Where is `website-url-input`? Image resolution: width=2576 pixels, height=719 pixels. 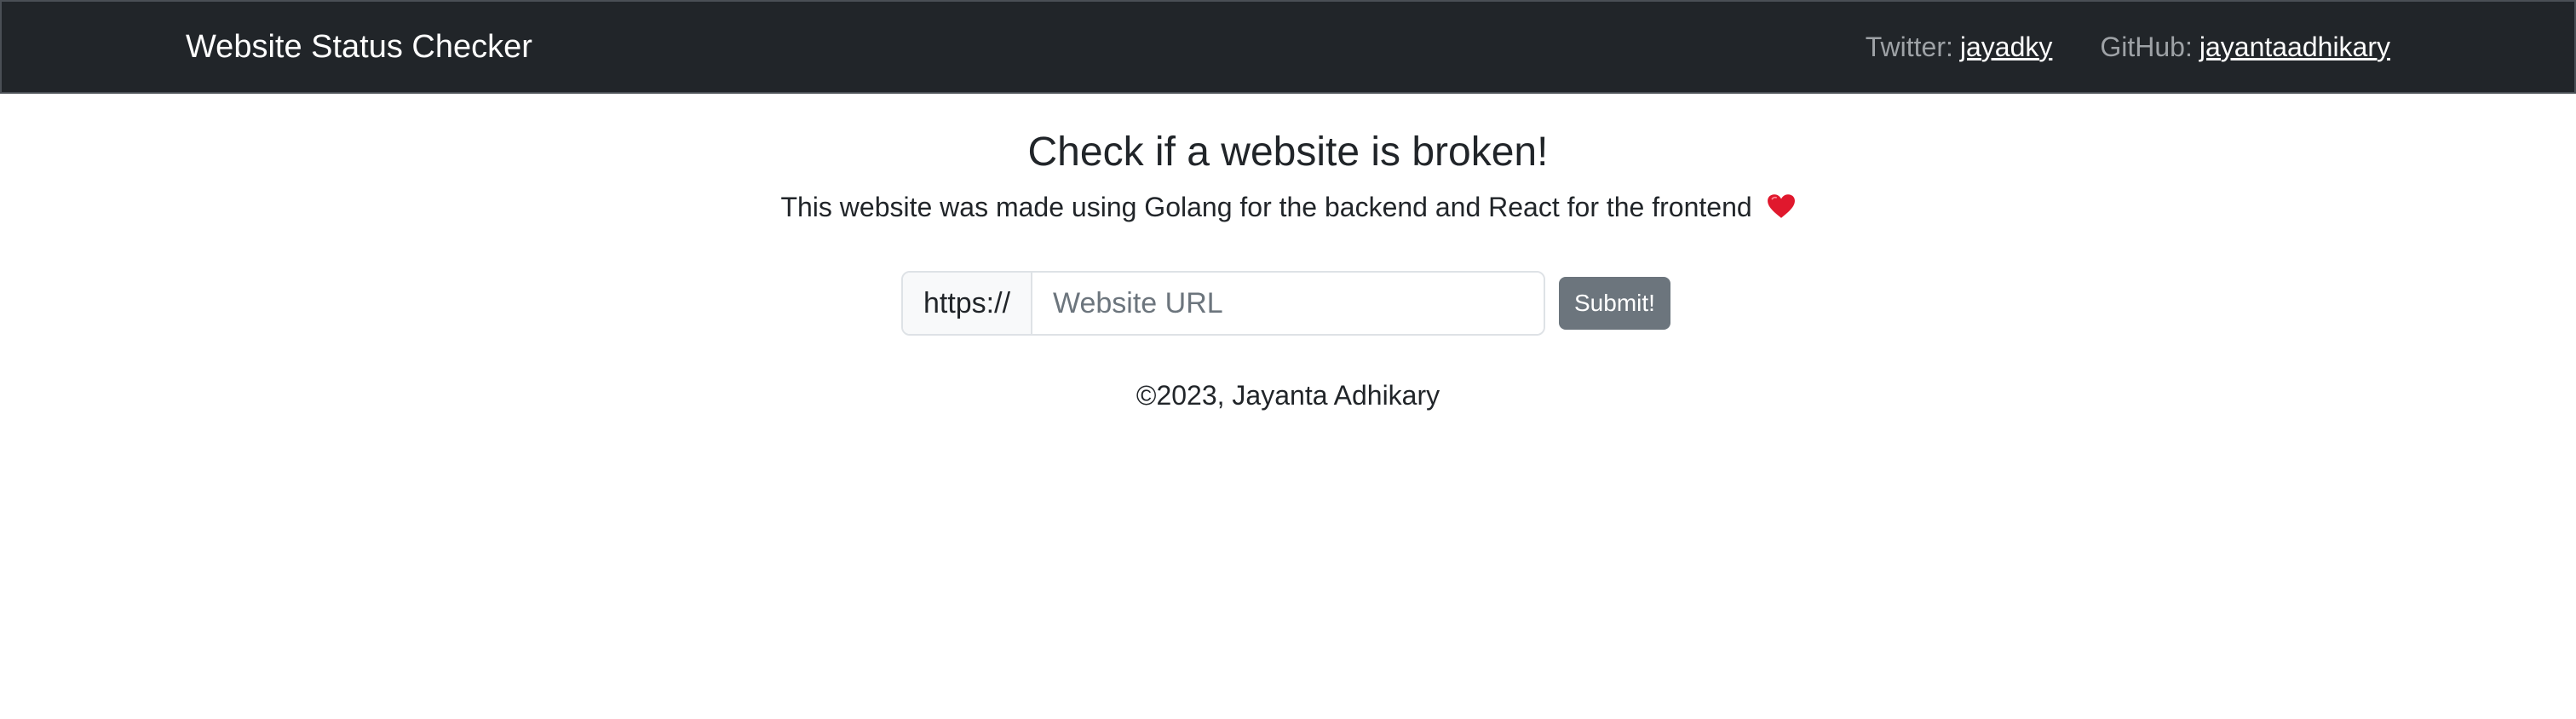
website-url-input is located at coordinates (1288, 303).